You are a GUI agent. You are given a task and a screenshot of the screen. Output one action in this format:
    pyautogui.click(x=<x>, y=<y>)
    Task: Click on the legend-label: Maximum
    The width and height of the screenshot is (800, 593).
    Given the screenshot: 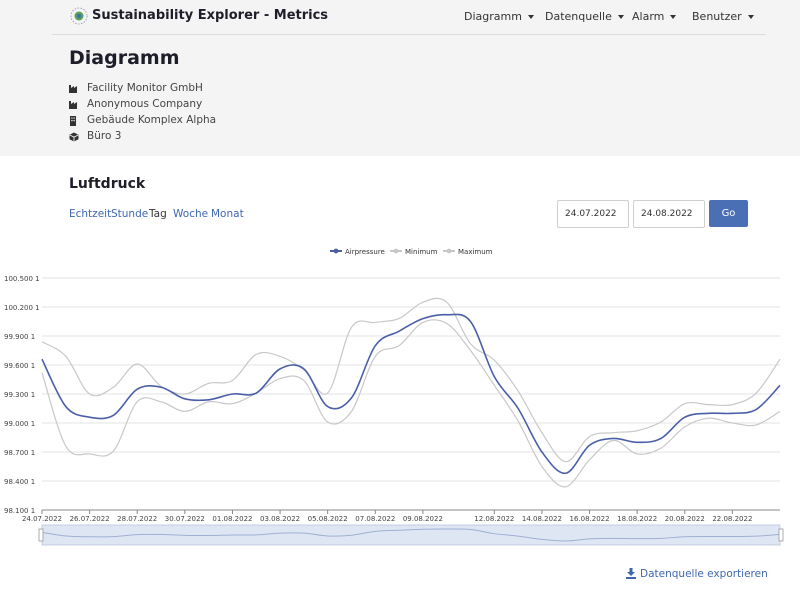 What is the action you would take?
    pyautogui.click(x=475, y=252)
    